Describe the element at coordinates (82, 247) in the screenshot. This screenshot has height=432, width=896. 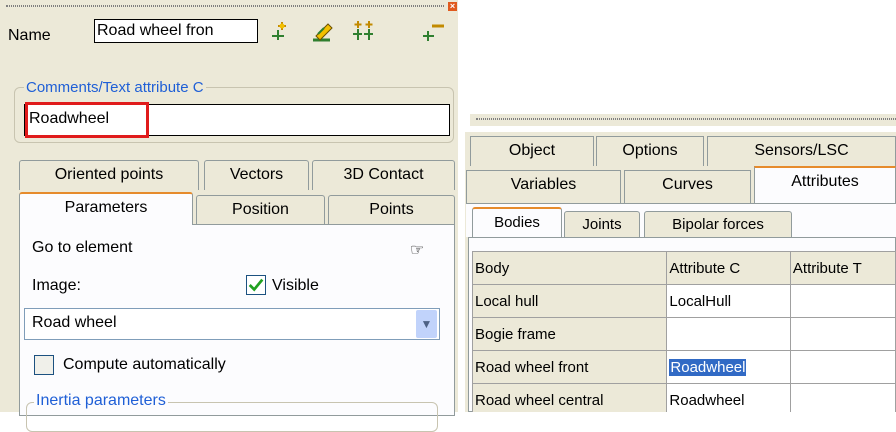
I see `go-to-element-label: Go to element` at that location.